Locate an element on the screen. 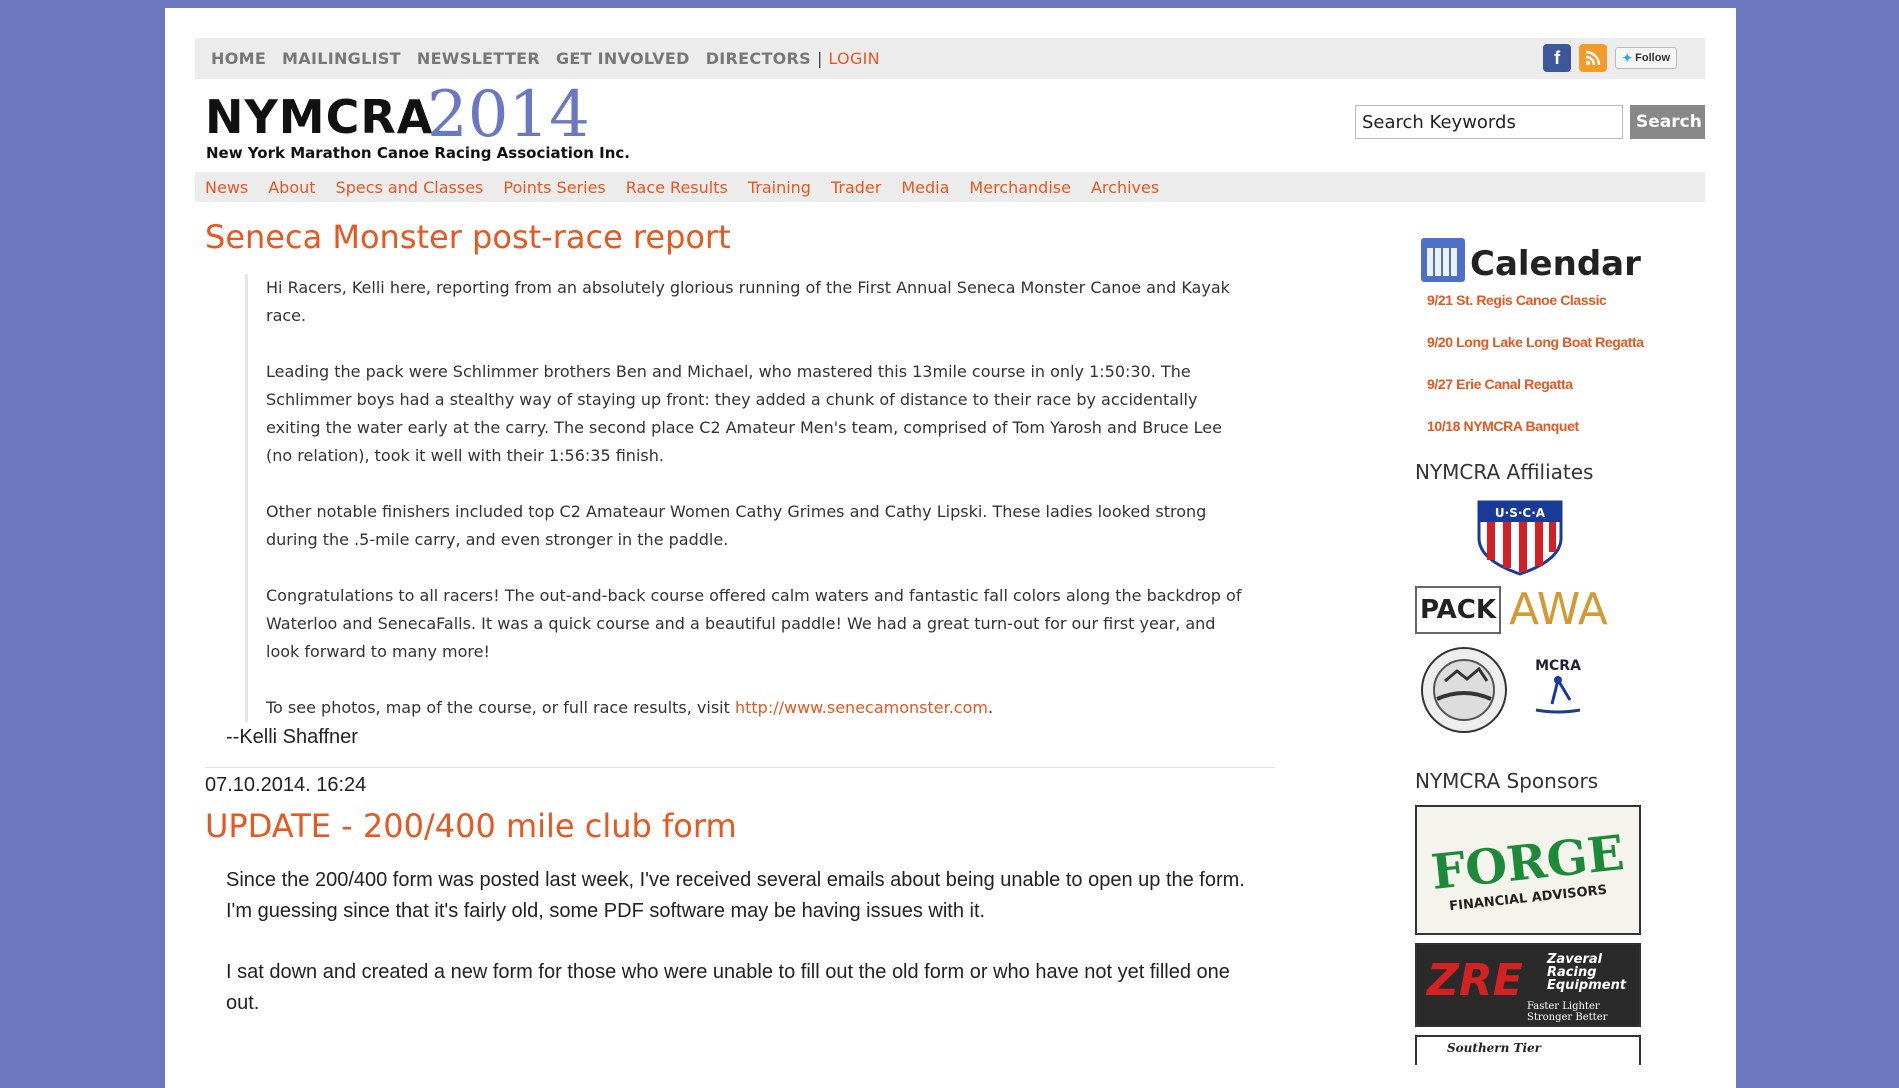 The image size is (1899, 1088). mainnav-about: About is located at coordinates (291, 187).